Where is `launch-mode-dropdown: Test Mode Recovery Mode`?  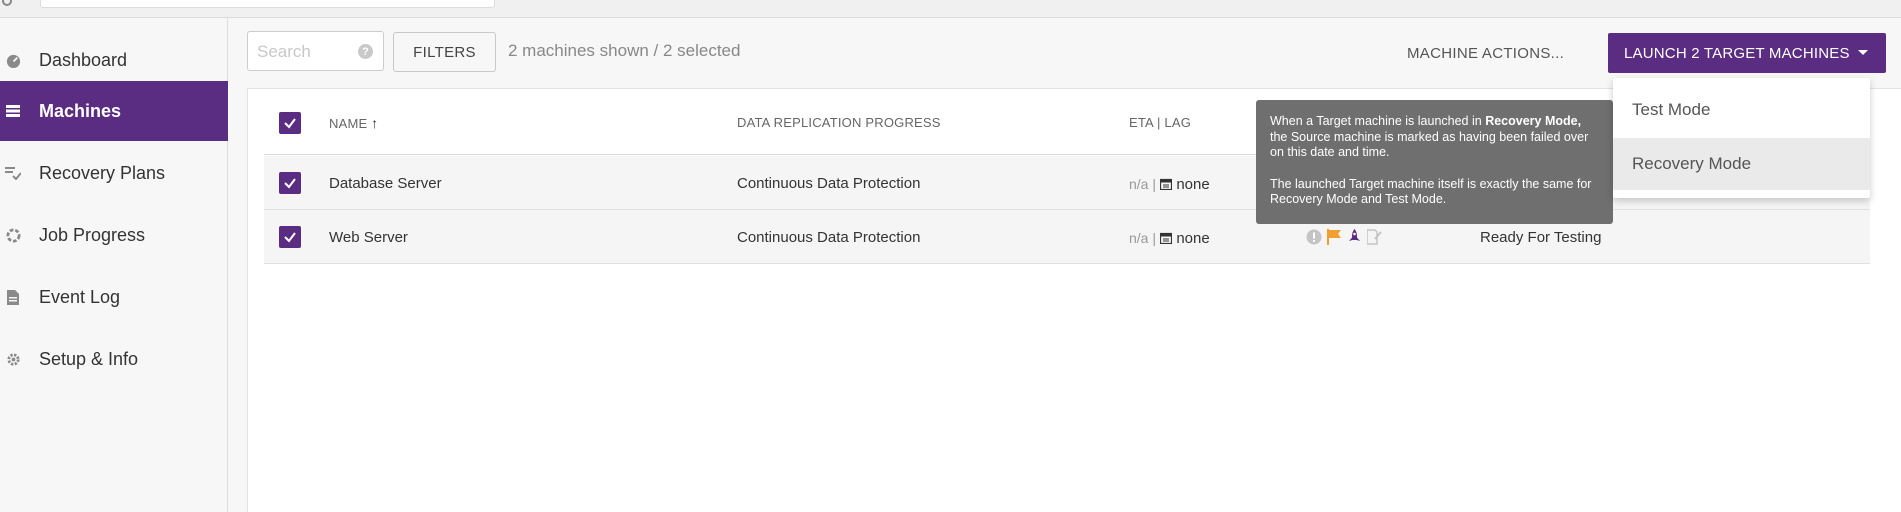
launch-mode-dropdown: Test Mode Recovery Mode is located at coordinates (1741, 138).